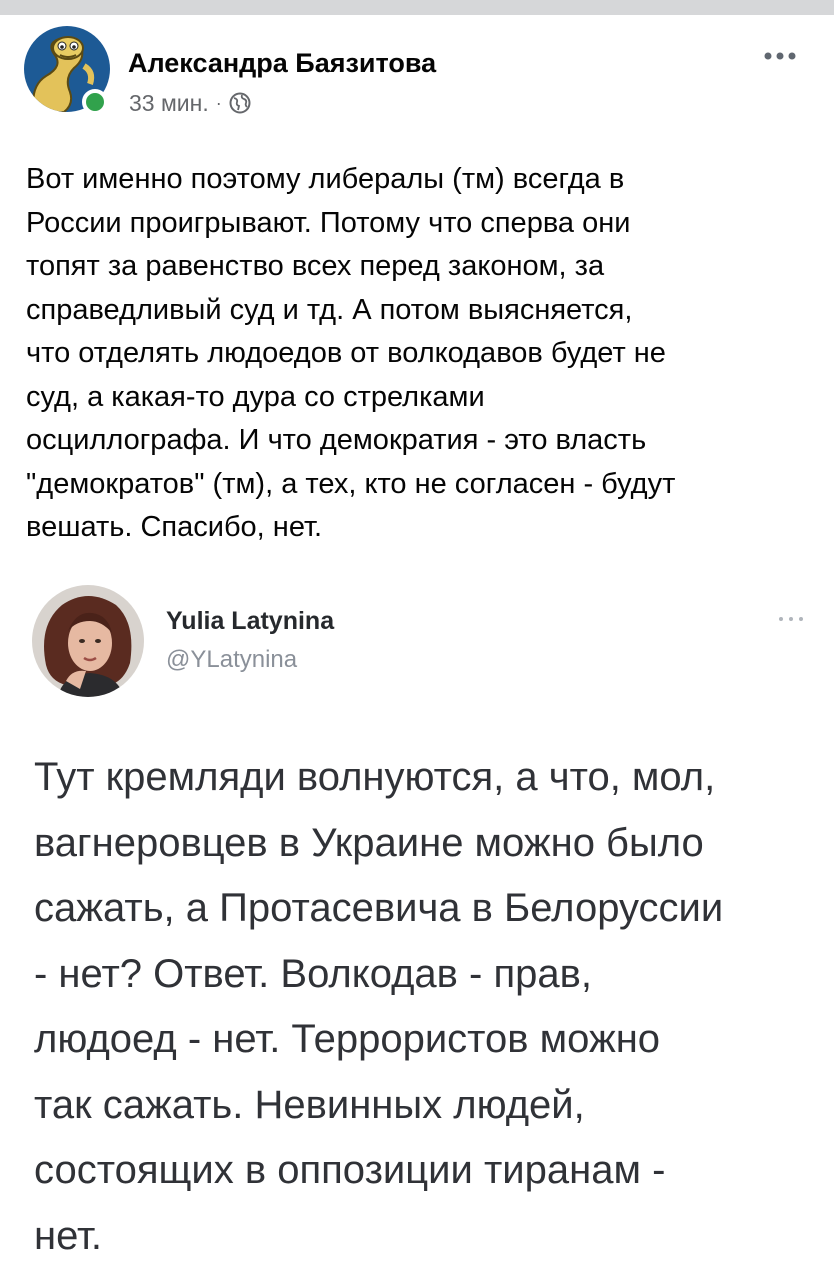 Image resolution: width=834 pixels, height=1280 pixels. I want to click on post-text-line: вешать. Спасибо, нет., so click(174, 527).